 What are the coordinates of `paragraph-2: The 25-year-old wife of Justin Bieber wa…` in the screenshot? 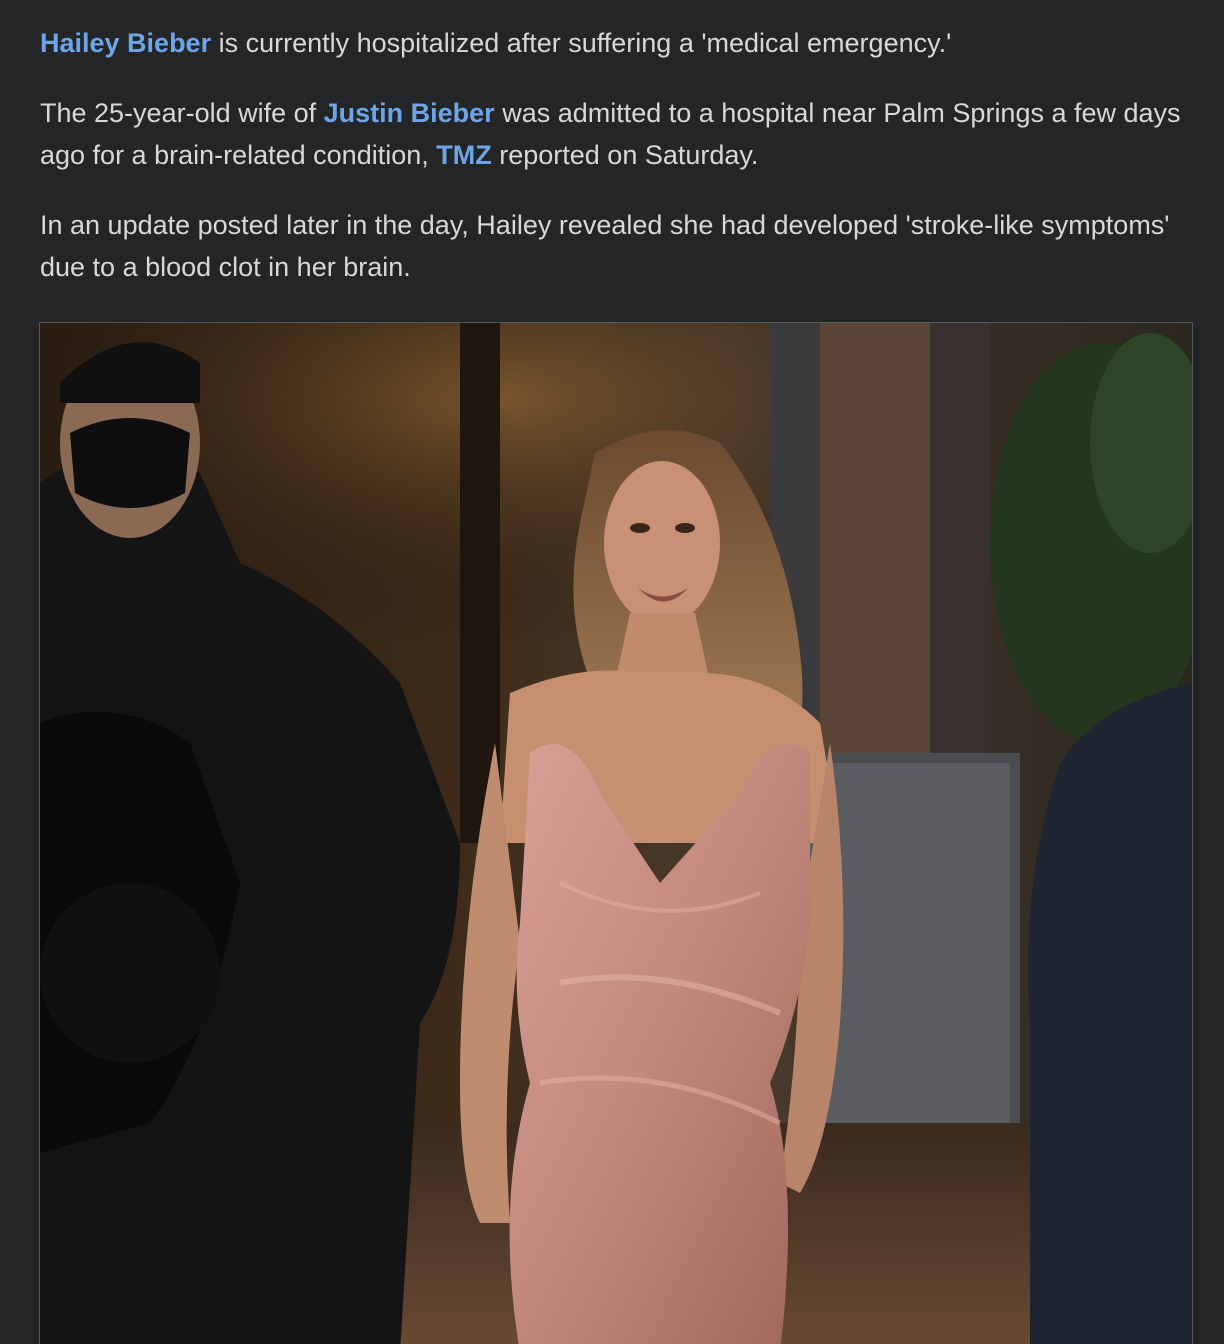 It's located at (615, 134).